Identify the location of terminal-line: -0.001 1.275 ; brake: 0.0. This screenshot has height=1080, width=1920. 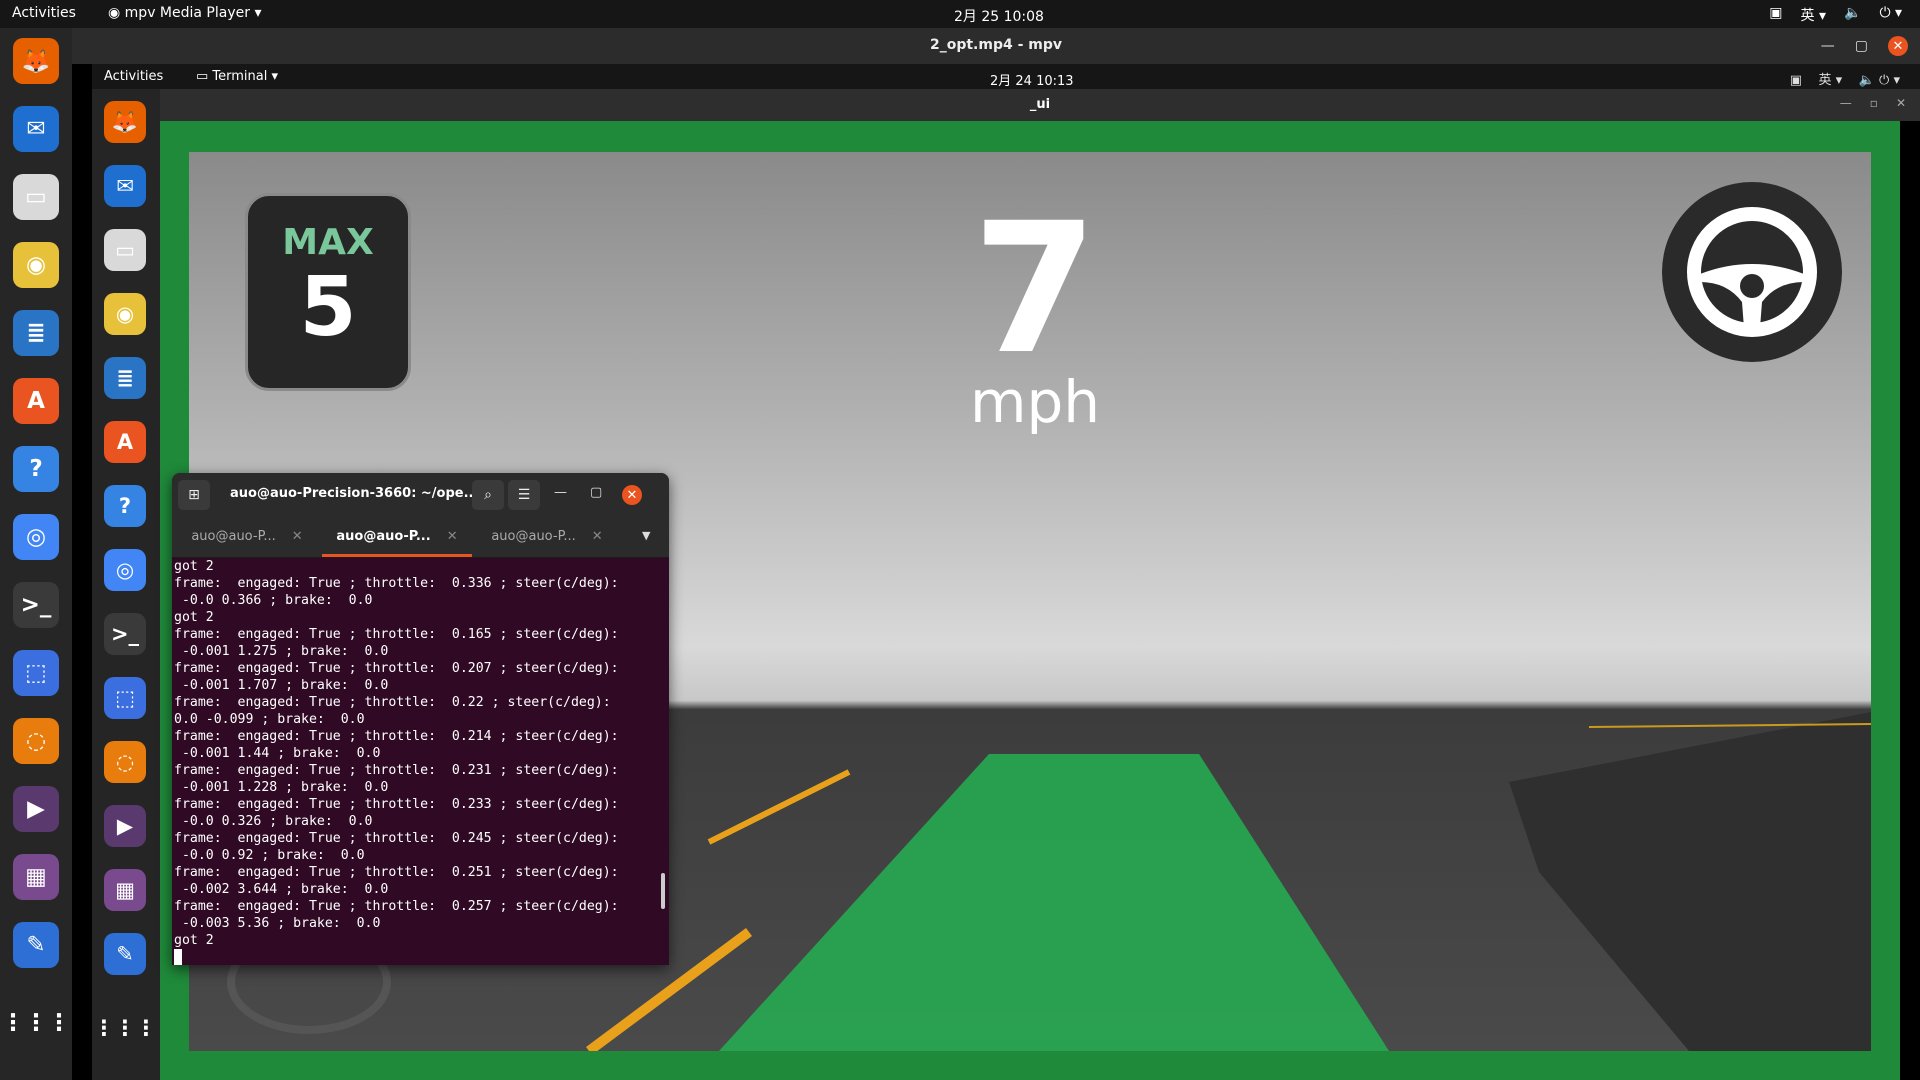
(281, 651).